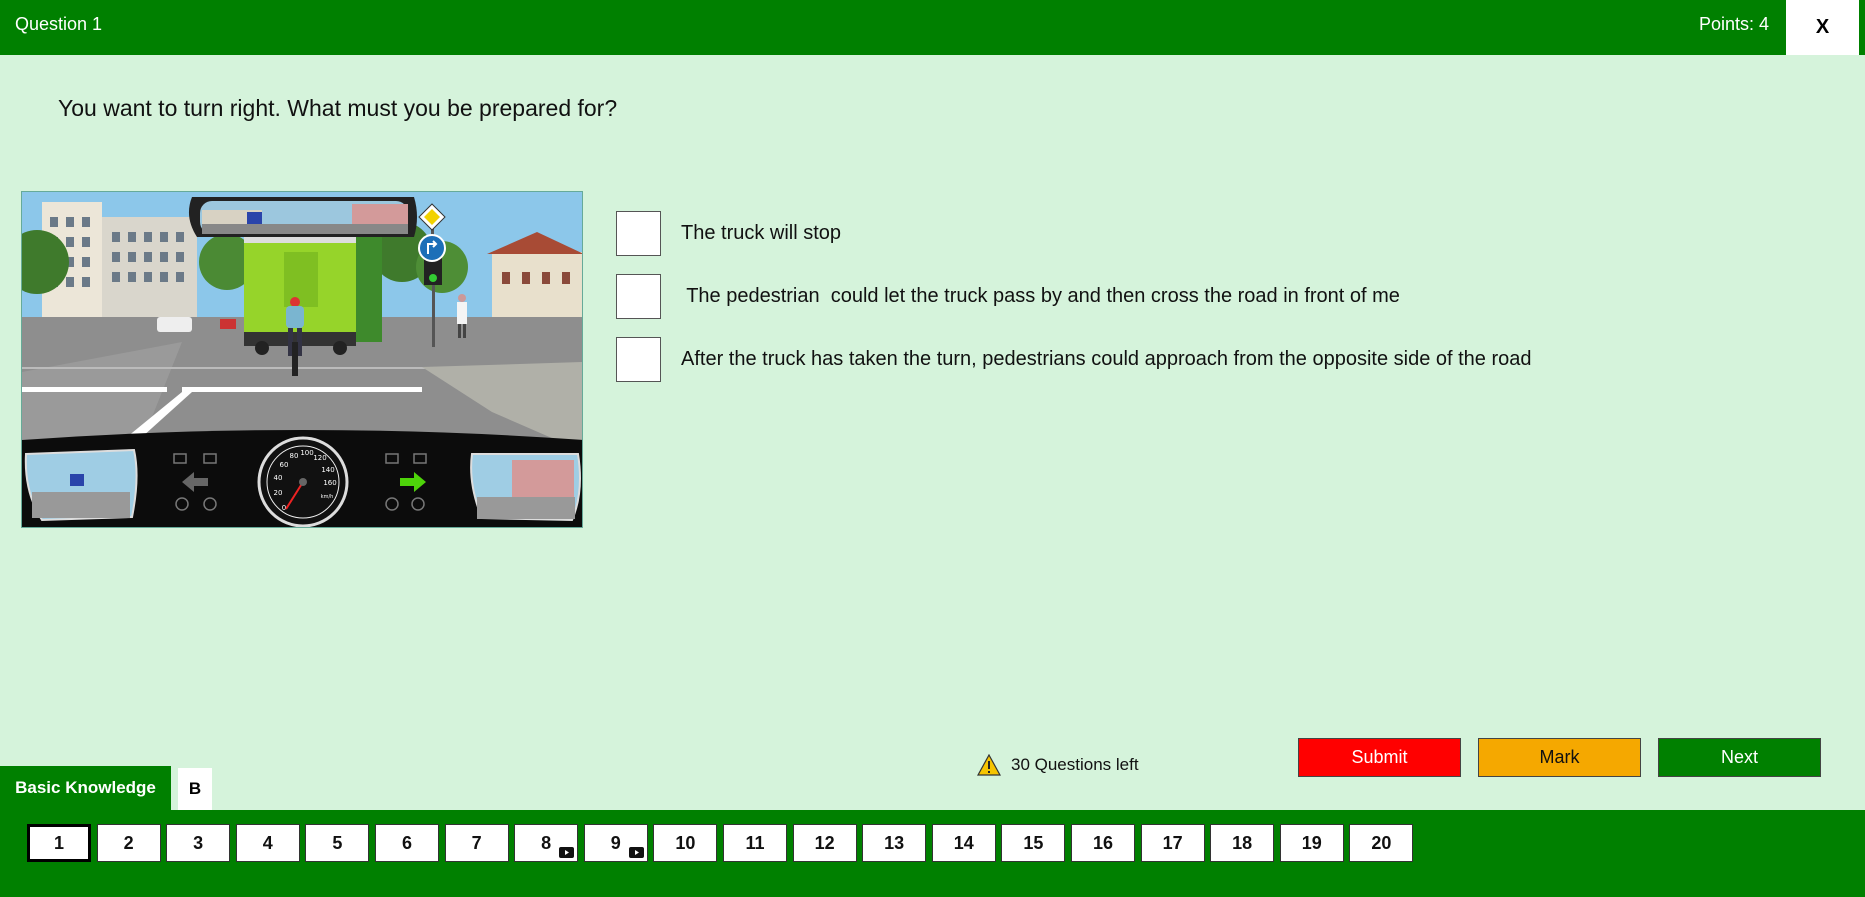  I want to click on question-number-label: 18, so click(1242, 842).